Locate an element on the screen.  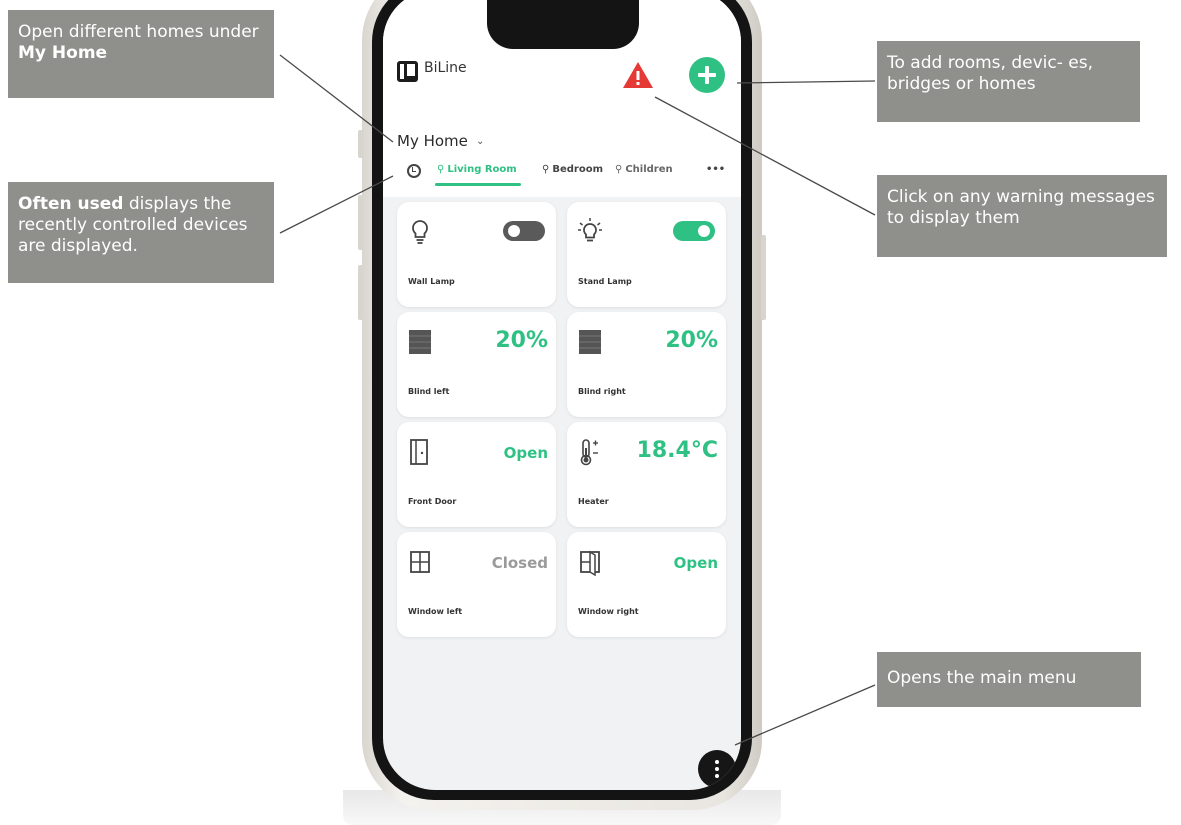
tile-label: Stand Lamp is located at coordinates (605, 281).